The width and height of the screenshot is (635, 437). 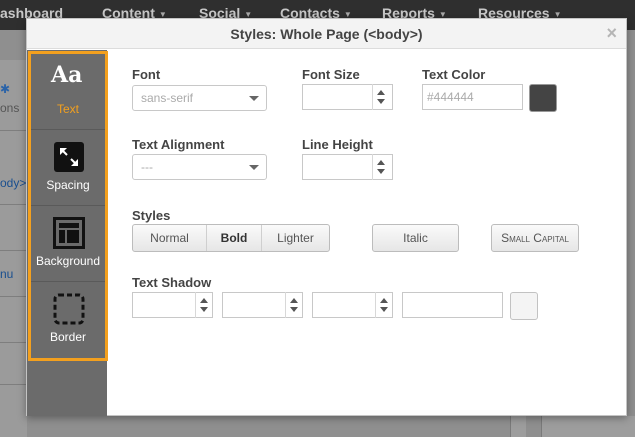 I want to click on dialog-header: Styles: Whole Page (<body>) ×, so click(x=326, y=34).